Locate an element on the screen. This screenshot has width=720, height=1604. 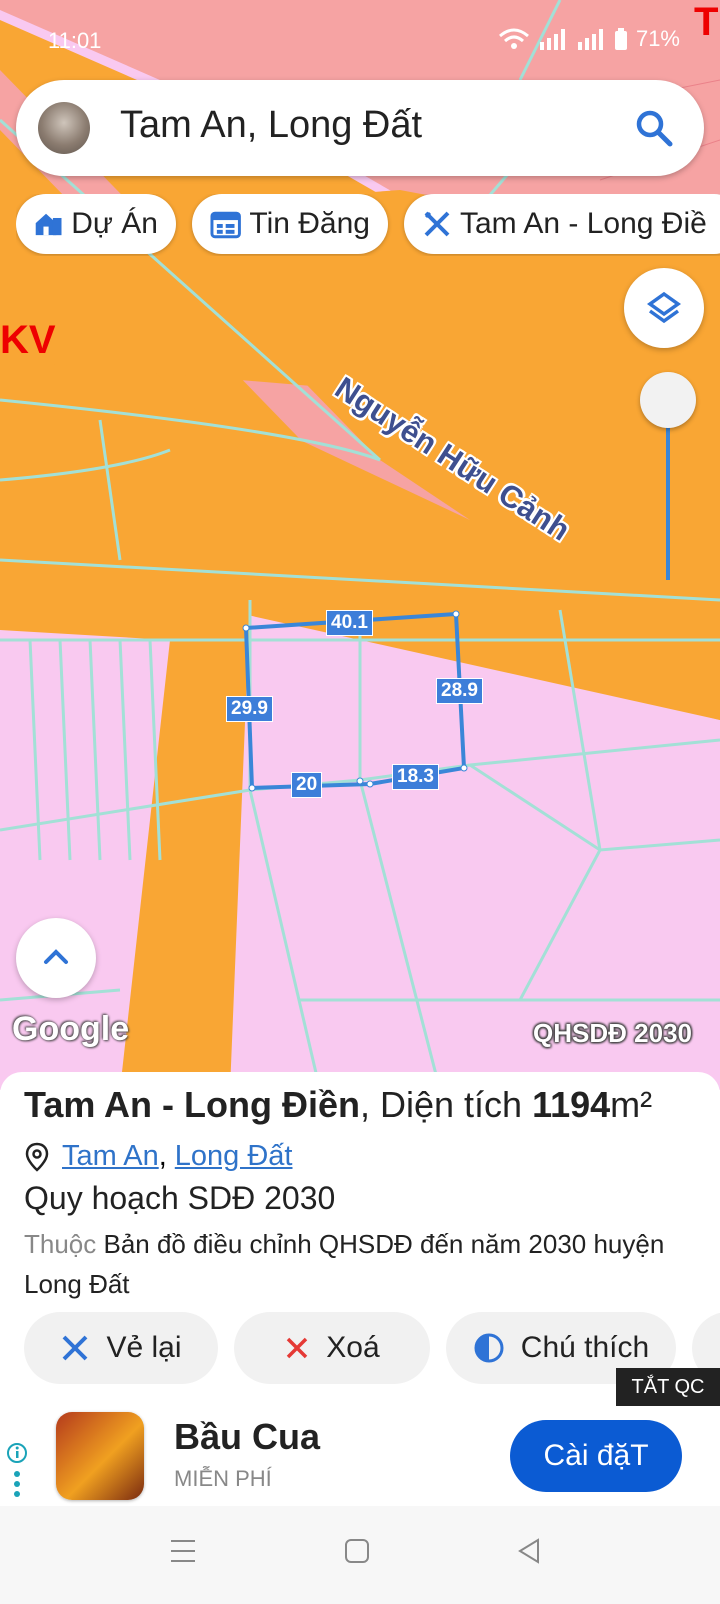
calendar-icon is located at coordinates (225, 225).